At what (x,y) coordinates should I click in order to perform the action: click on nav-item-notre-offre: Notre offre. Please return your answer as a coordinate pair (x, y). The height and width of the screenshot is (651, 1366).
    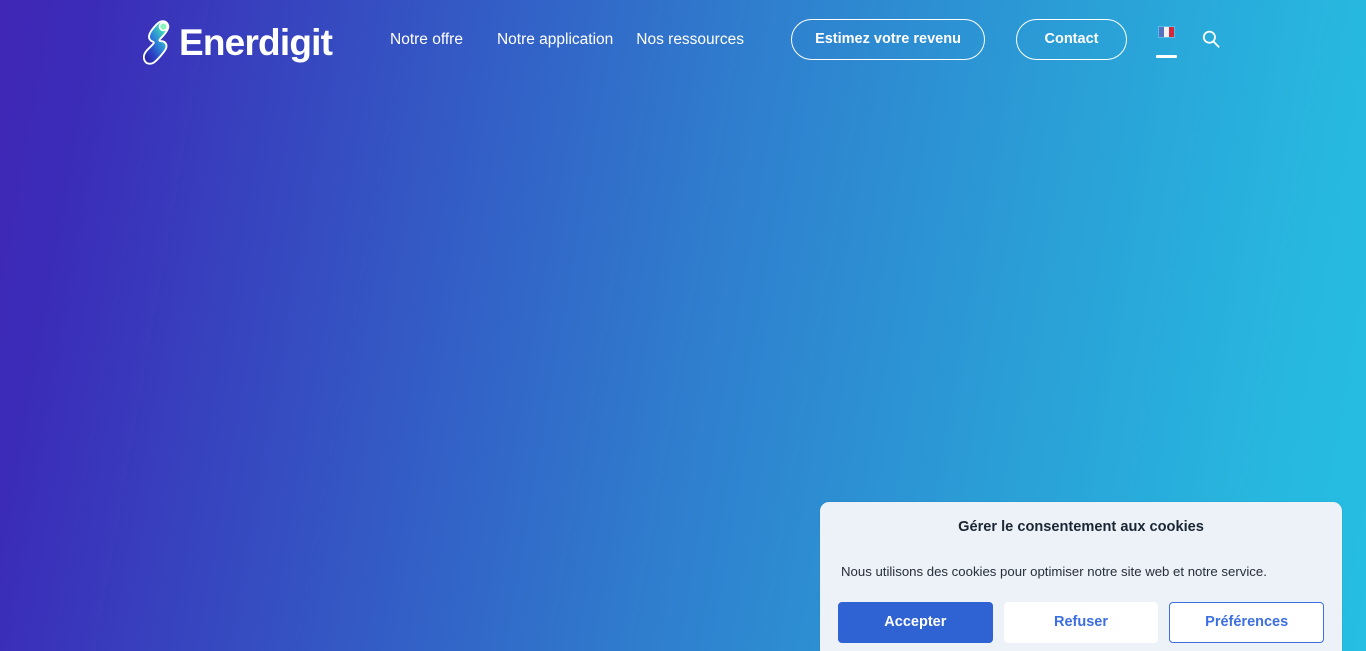
    Looking at the image, I should click on (443, 40).